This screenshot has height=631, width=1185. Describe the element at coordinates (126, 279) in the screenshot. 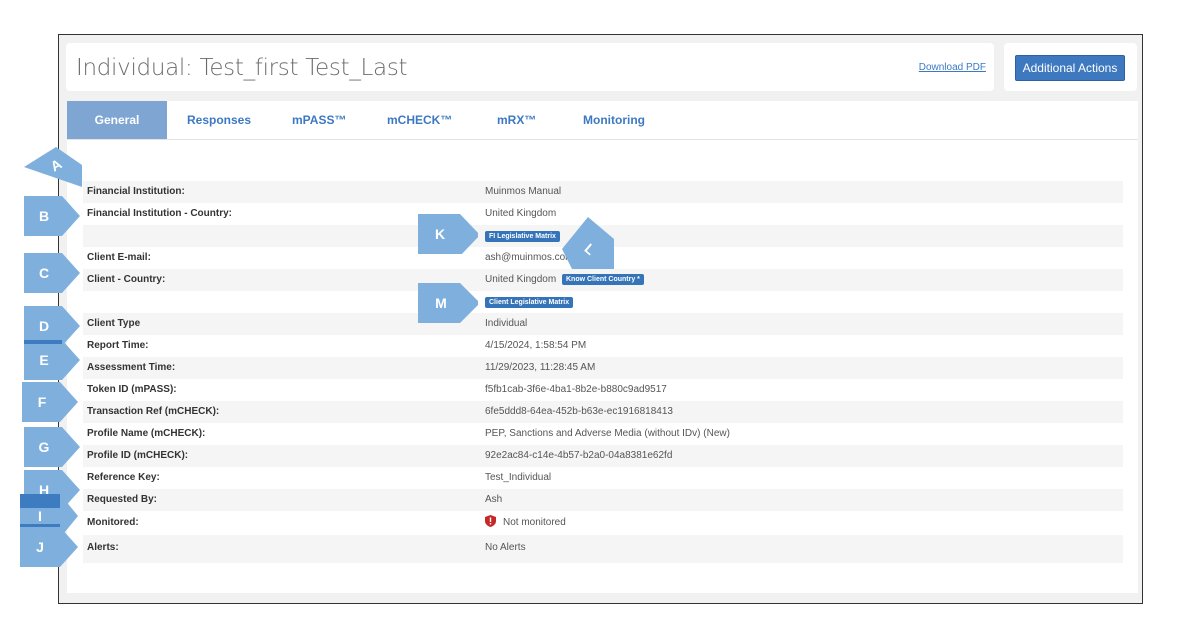

I see `field-label: Client - Country:` at that location.